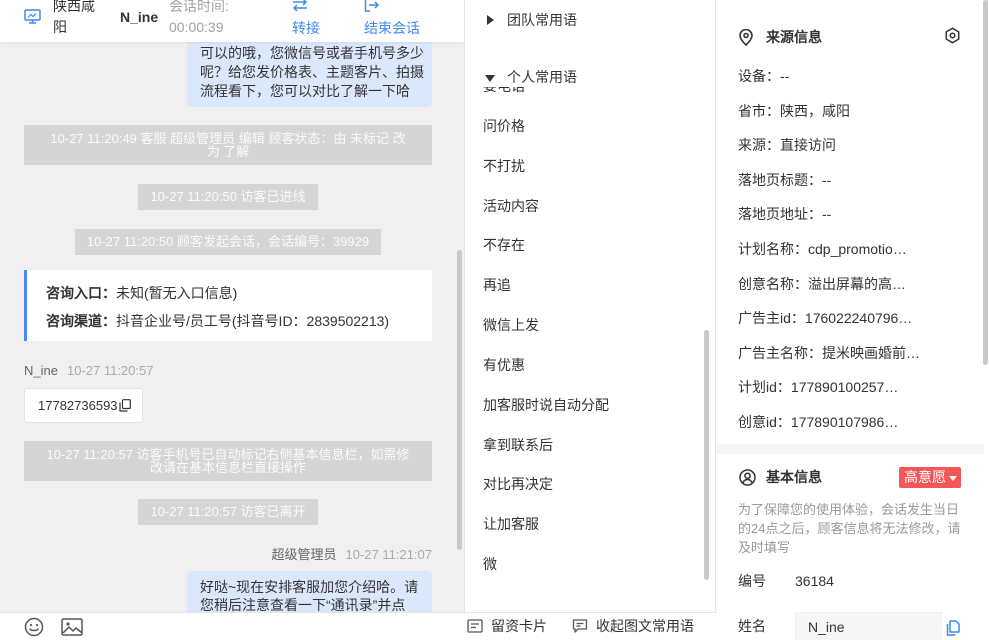  Describe the element at coordinates (32, 18) in the screenshot. I see `monitor-icon` at that location.